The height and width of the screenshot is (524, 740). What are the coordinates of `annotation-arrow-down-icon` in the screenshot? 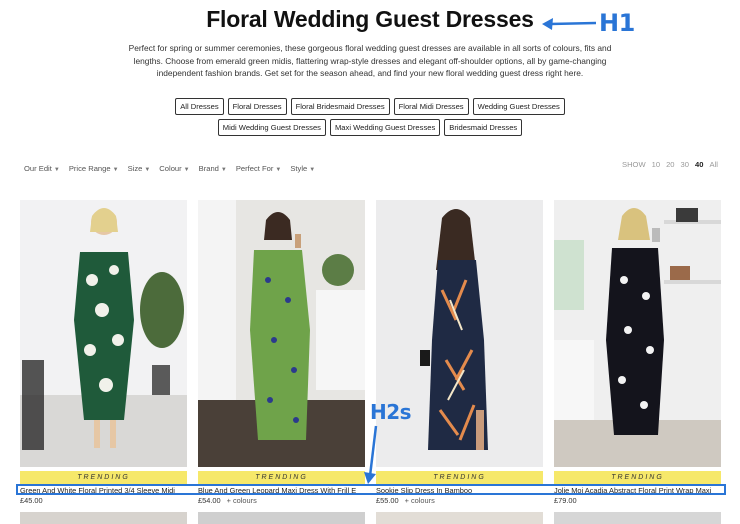 It's located at (371, 454).